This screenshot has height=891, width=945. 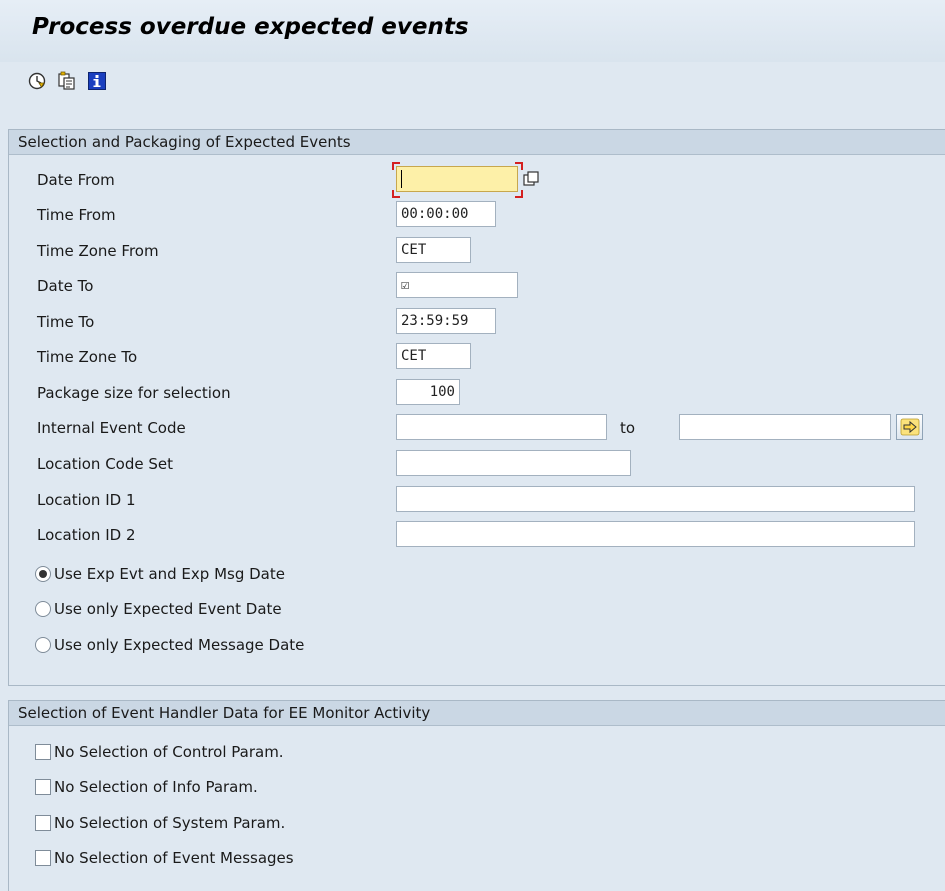 What do you see at coordinates (179, 645) in the screenshot?
I see `radio-label: Use only Expected Message Date` at bounding box center [179, 645].